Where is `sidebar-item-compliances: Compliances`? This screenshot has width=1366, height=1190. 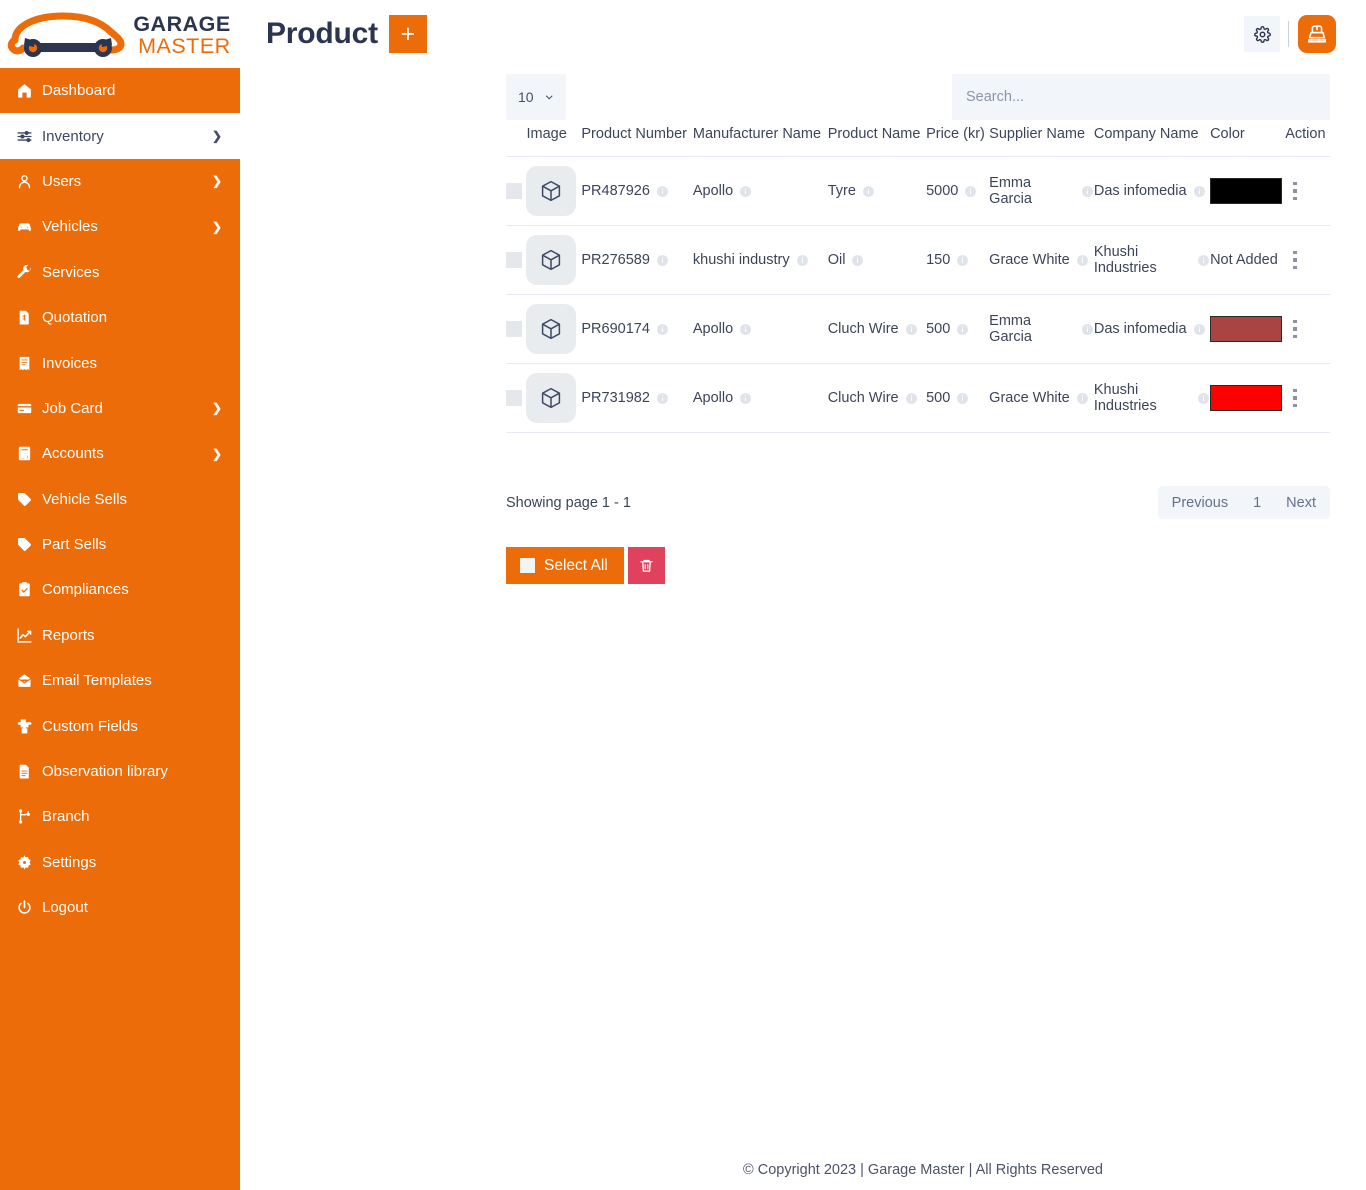
sidebar-item-compliances: Compliances is located at coordinates (120, 589).